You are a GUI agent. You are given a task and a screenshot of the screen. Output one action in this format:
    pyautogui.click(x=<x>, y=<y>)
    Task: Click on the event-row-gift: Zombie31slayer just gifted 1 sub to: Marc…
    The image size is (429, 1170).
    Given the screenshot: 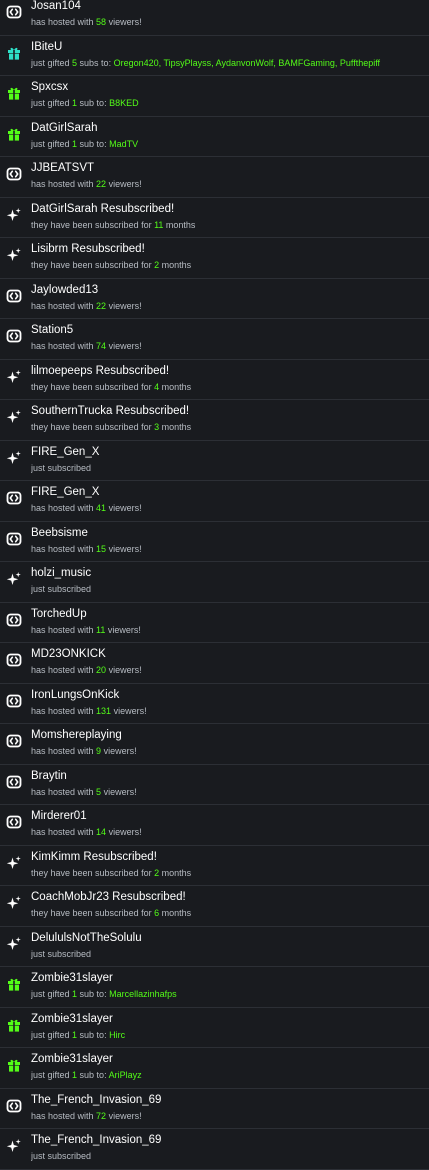 What is the action you would take?
    pyautogui.click(x=214, y=987)
    